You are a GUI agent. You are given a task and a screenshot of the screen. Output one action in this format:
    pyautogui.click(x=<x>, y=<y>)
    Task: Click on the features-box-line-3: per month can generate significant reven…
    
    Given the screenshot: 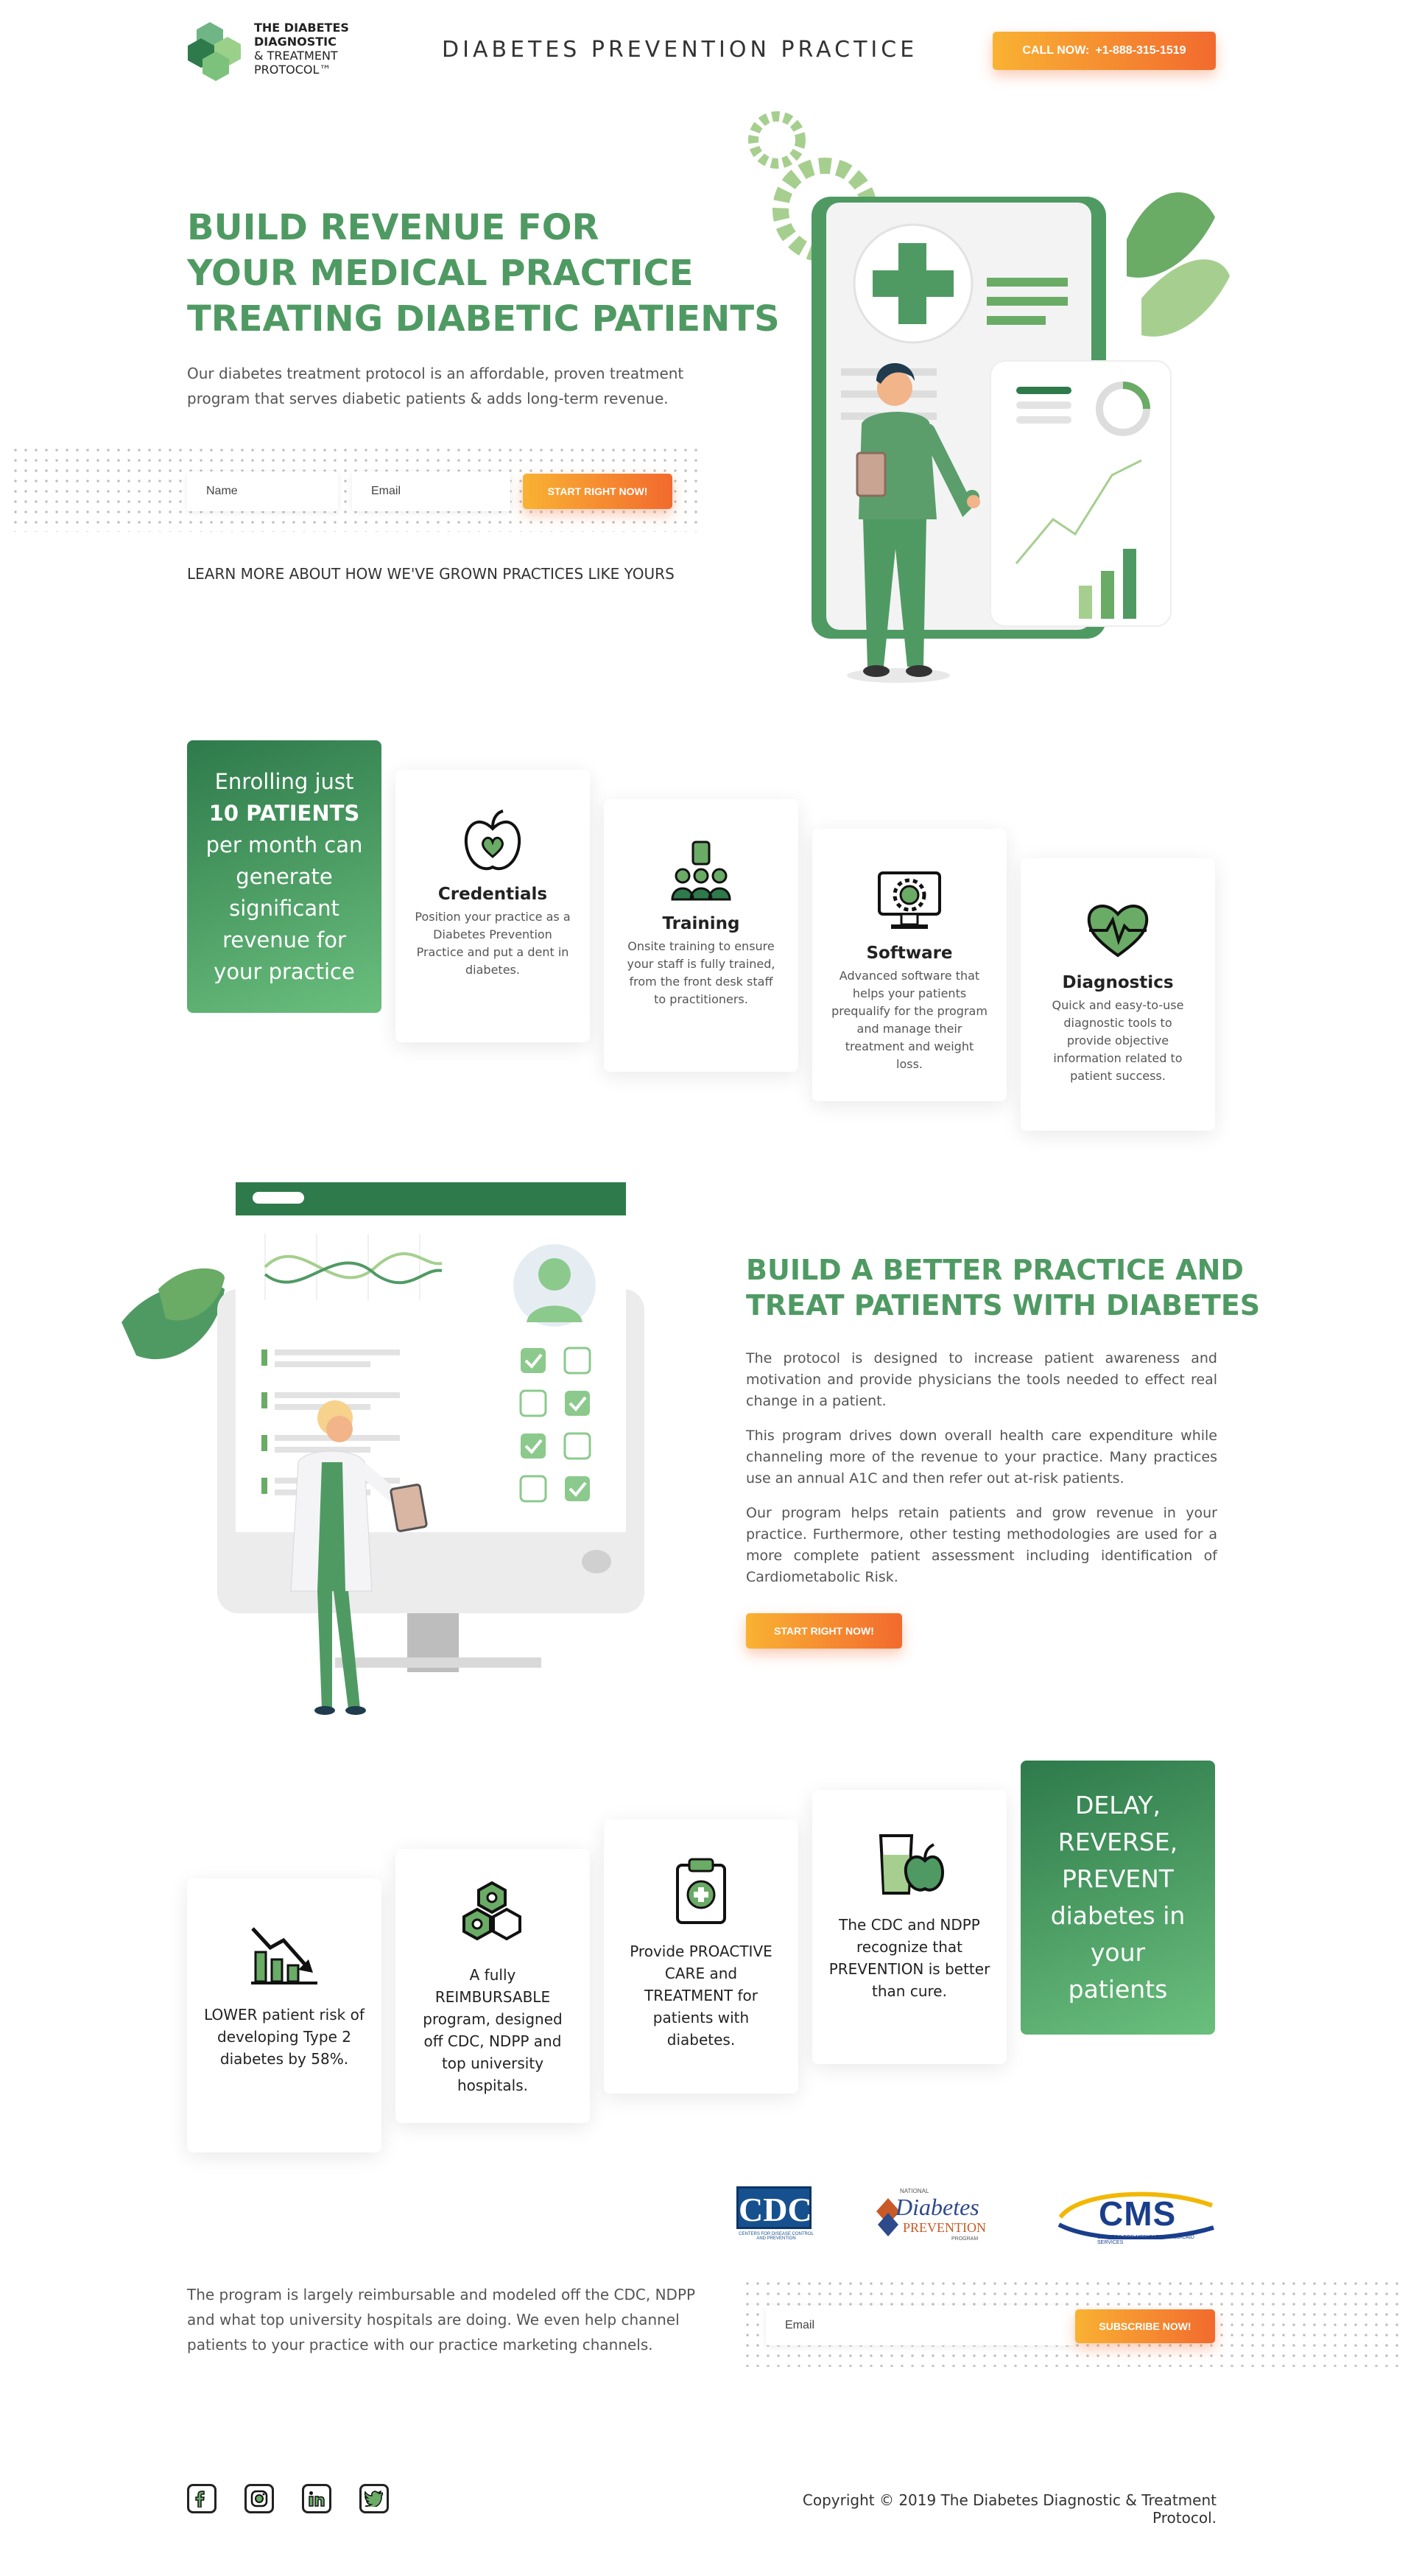 What is the action you would take?
    pyautogui.click(x=284, y=908)
    